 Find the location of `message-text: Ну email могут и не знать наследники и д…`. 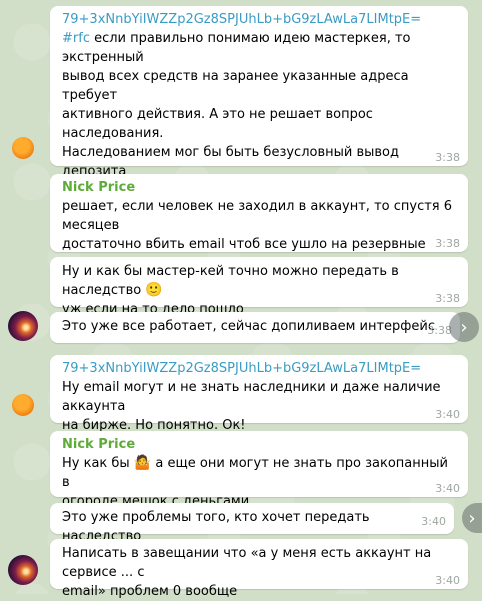

message-text: Ну email могут и не знать наследники и д… is located at coordinates (251, 406).